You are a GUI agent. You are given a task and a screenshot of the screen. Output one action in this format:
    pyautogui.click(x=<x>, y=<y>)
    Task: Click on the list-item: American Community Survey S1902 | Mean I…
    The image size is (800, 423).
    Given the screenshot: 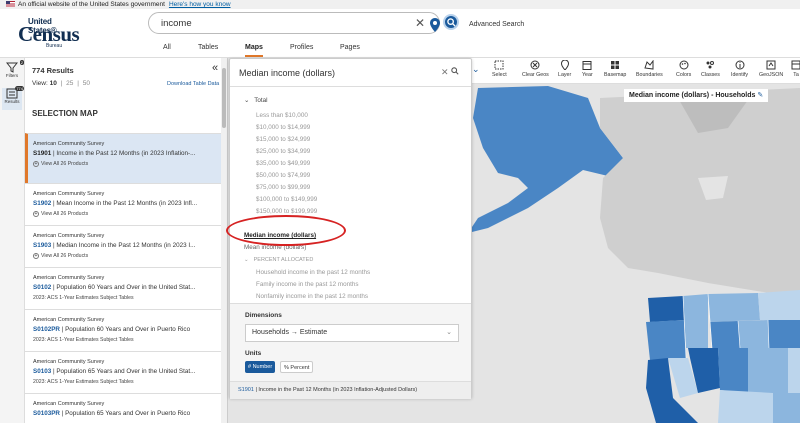 What is the action you would take?
    pyautogui.click(x=126, y=204)
    